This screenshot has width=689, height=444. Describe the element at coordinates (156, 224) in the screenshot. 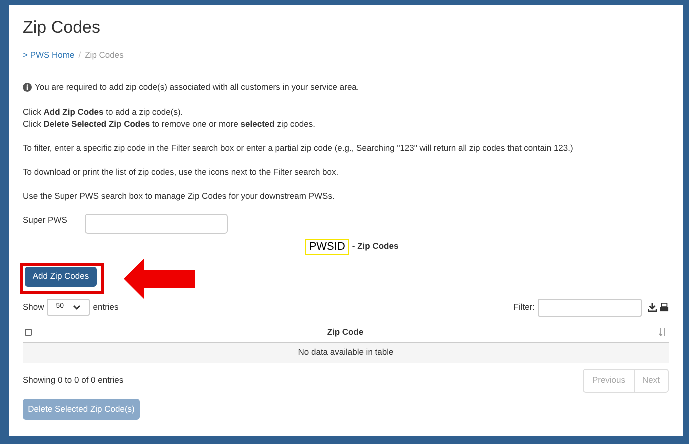

I see `super-pws-field` at that location.